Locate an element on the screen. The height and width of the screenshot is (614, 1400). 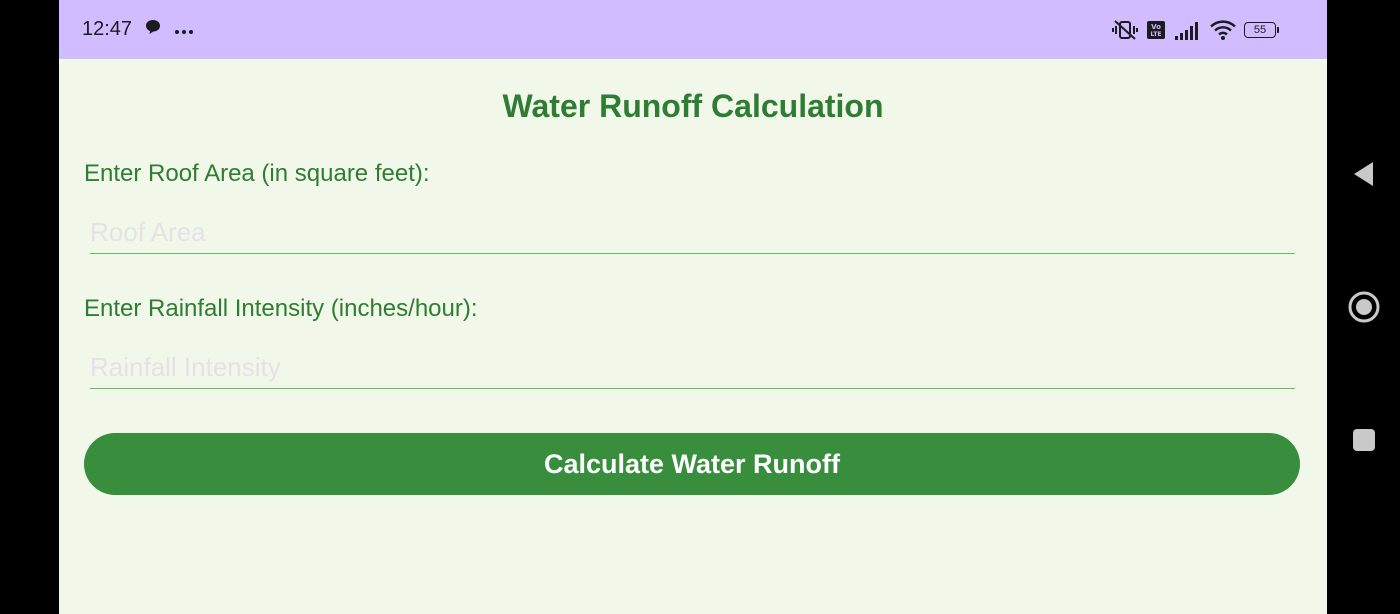
rainfall-intensity-field-wrap is located at coordinates (692, 363).